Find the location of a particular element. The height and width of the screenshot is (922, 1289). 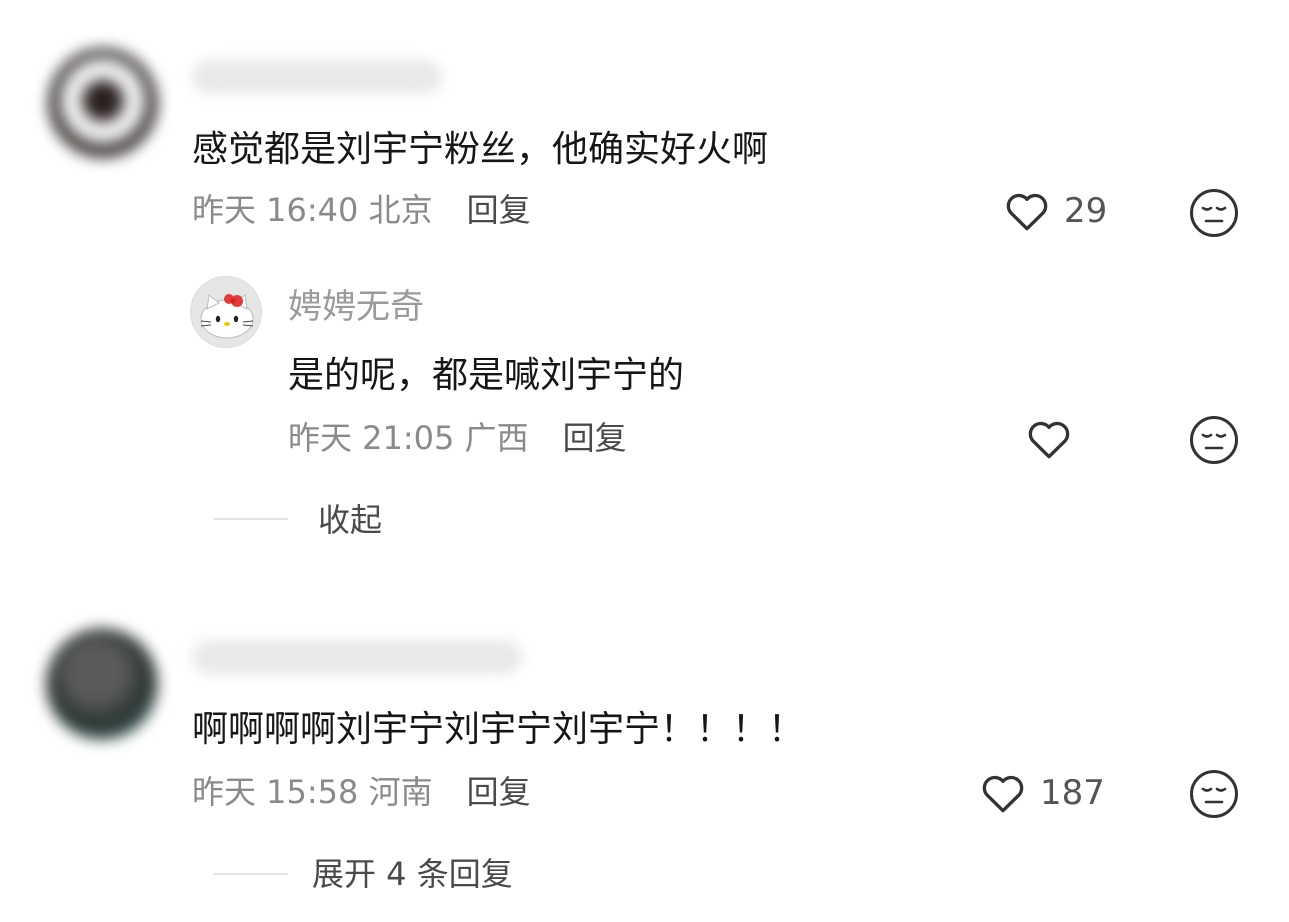

comment-meta-row: 昨天 16:40 北京 回复 is located at coordinates (361, 210).